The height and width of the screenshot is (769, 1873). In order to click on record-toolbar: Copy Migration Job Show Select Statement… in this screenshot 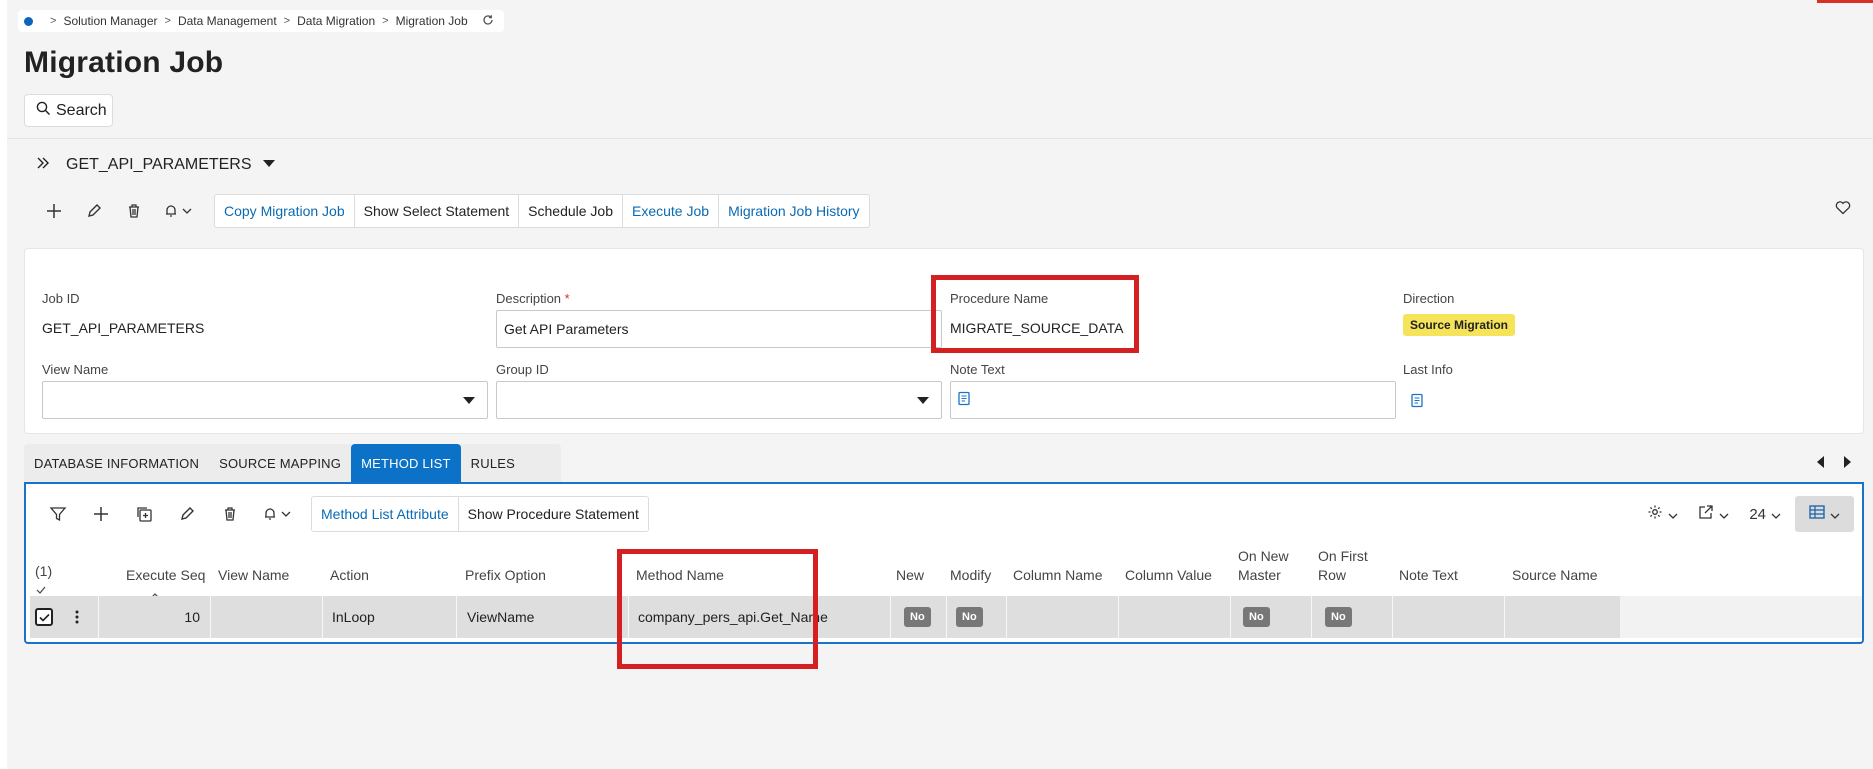, I will do `click(452, 211)`.